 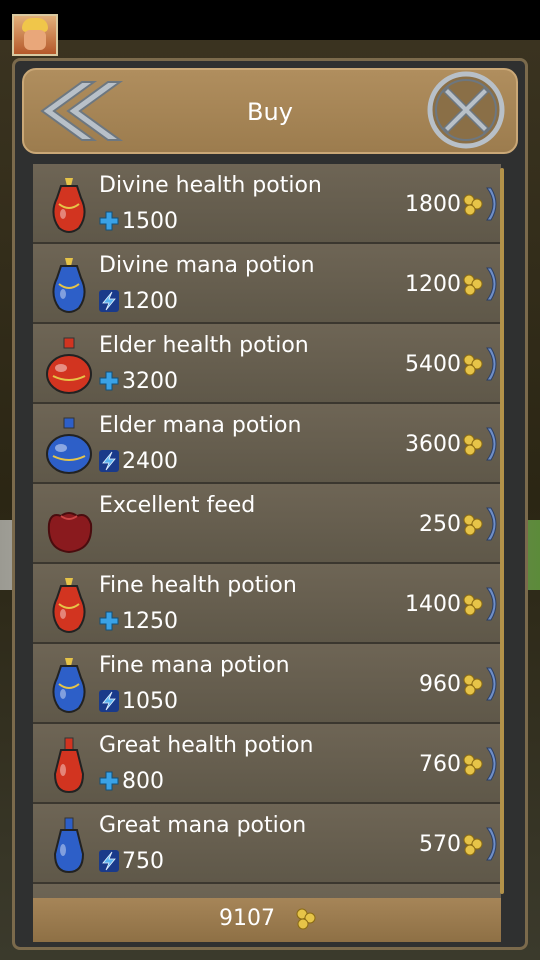 I want to click on item-row: Fine mana potion 1050 960, so click(x=267, y=684).